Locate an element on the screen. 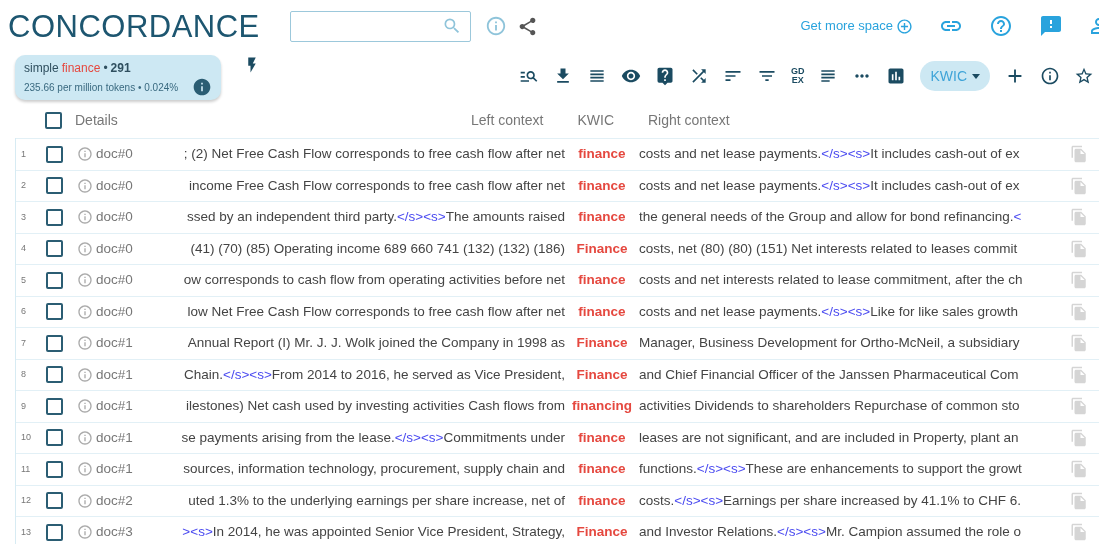 Image resolution: width=1099 pixels, height=544 pixels. right-context: leases are not significant, and are included in Property, plant an is located at coordinates (829, 437).